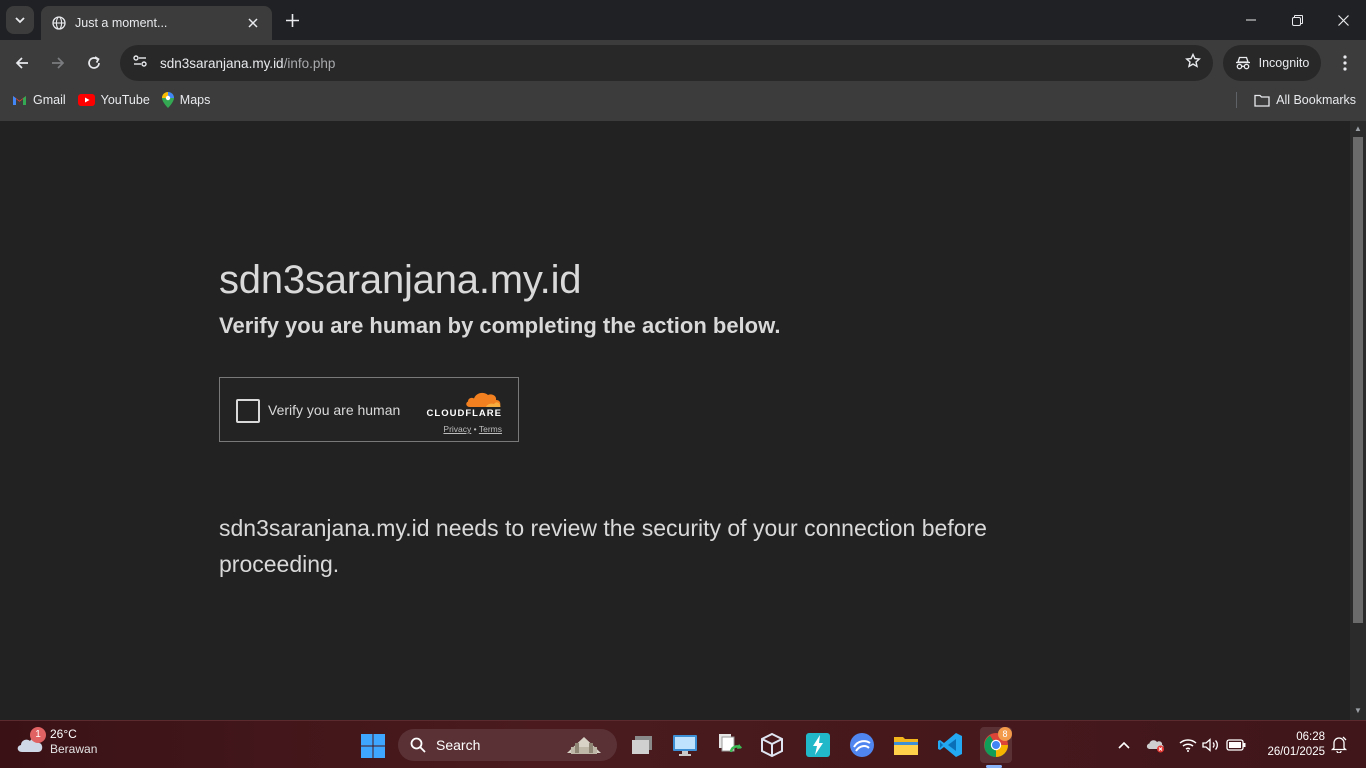 Image resolution: width=1366 pixels, height=768 pixels. I want to click on clock-time: 06:28, so click(1310, 737).